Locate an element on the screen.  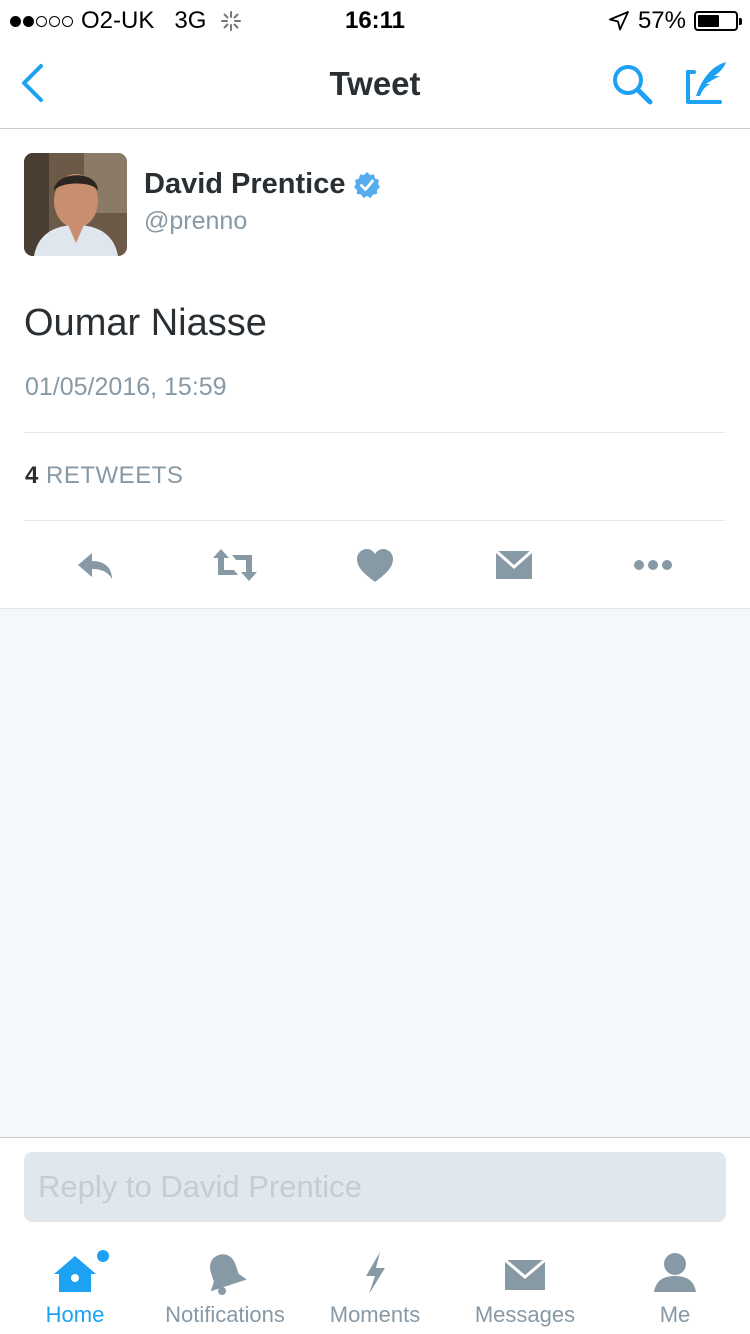
battery-fill is located at coordinates (708, 21).